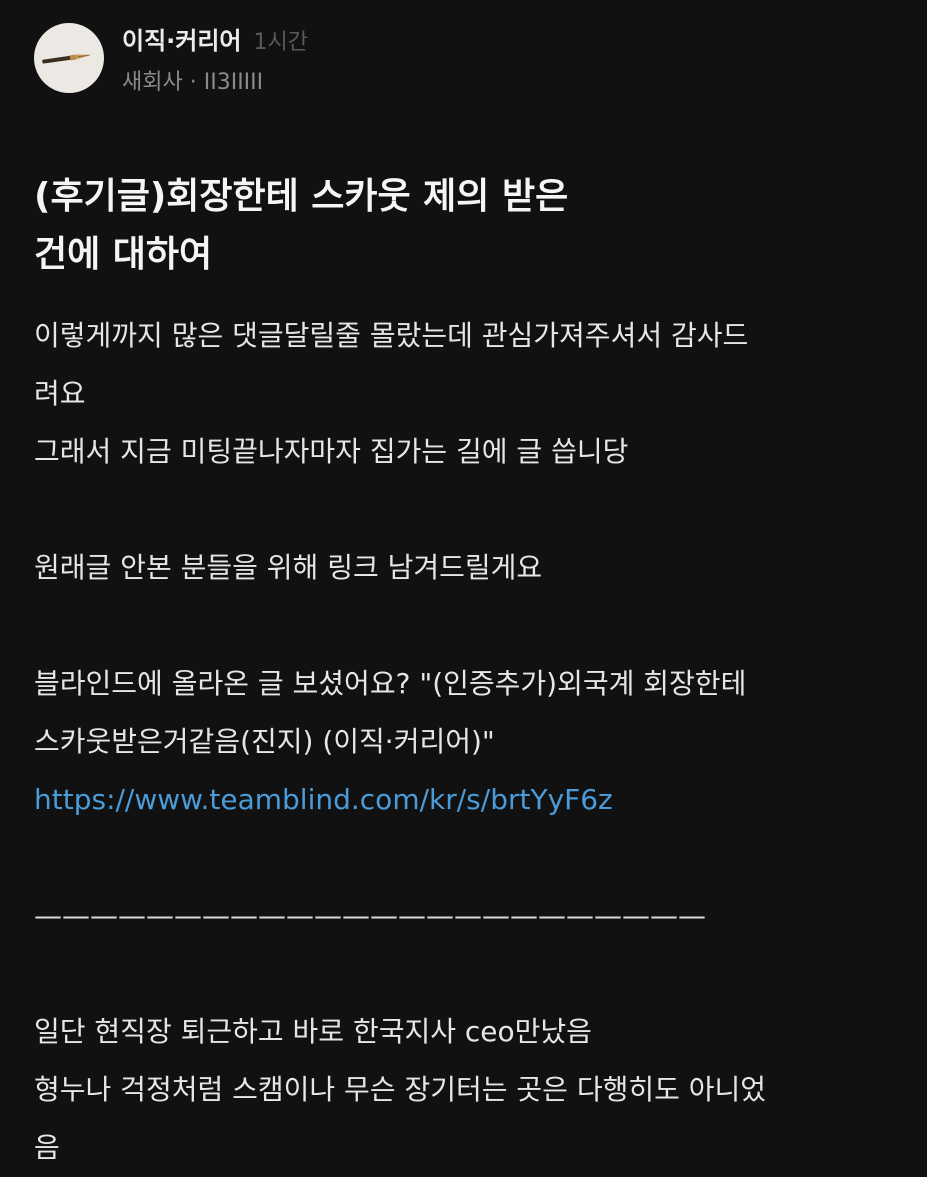 The width and height of the screenshot is (927, 1177). I want to click on body-line: 이렇게까지 많은 댓글달릴줄 몰랐는데 관심가져주셔서 감사드, so click(391, 335).